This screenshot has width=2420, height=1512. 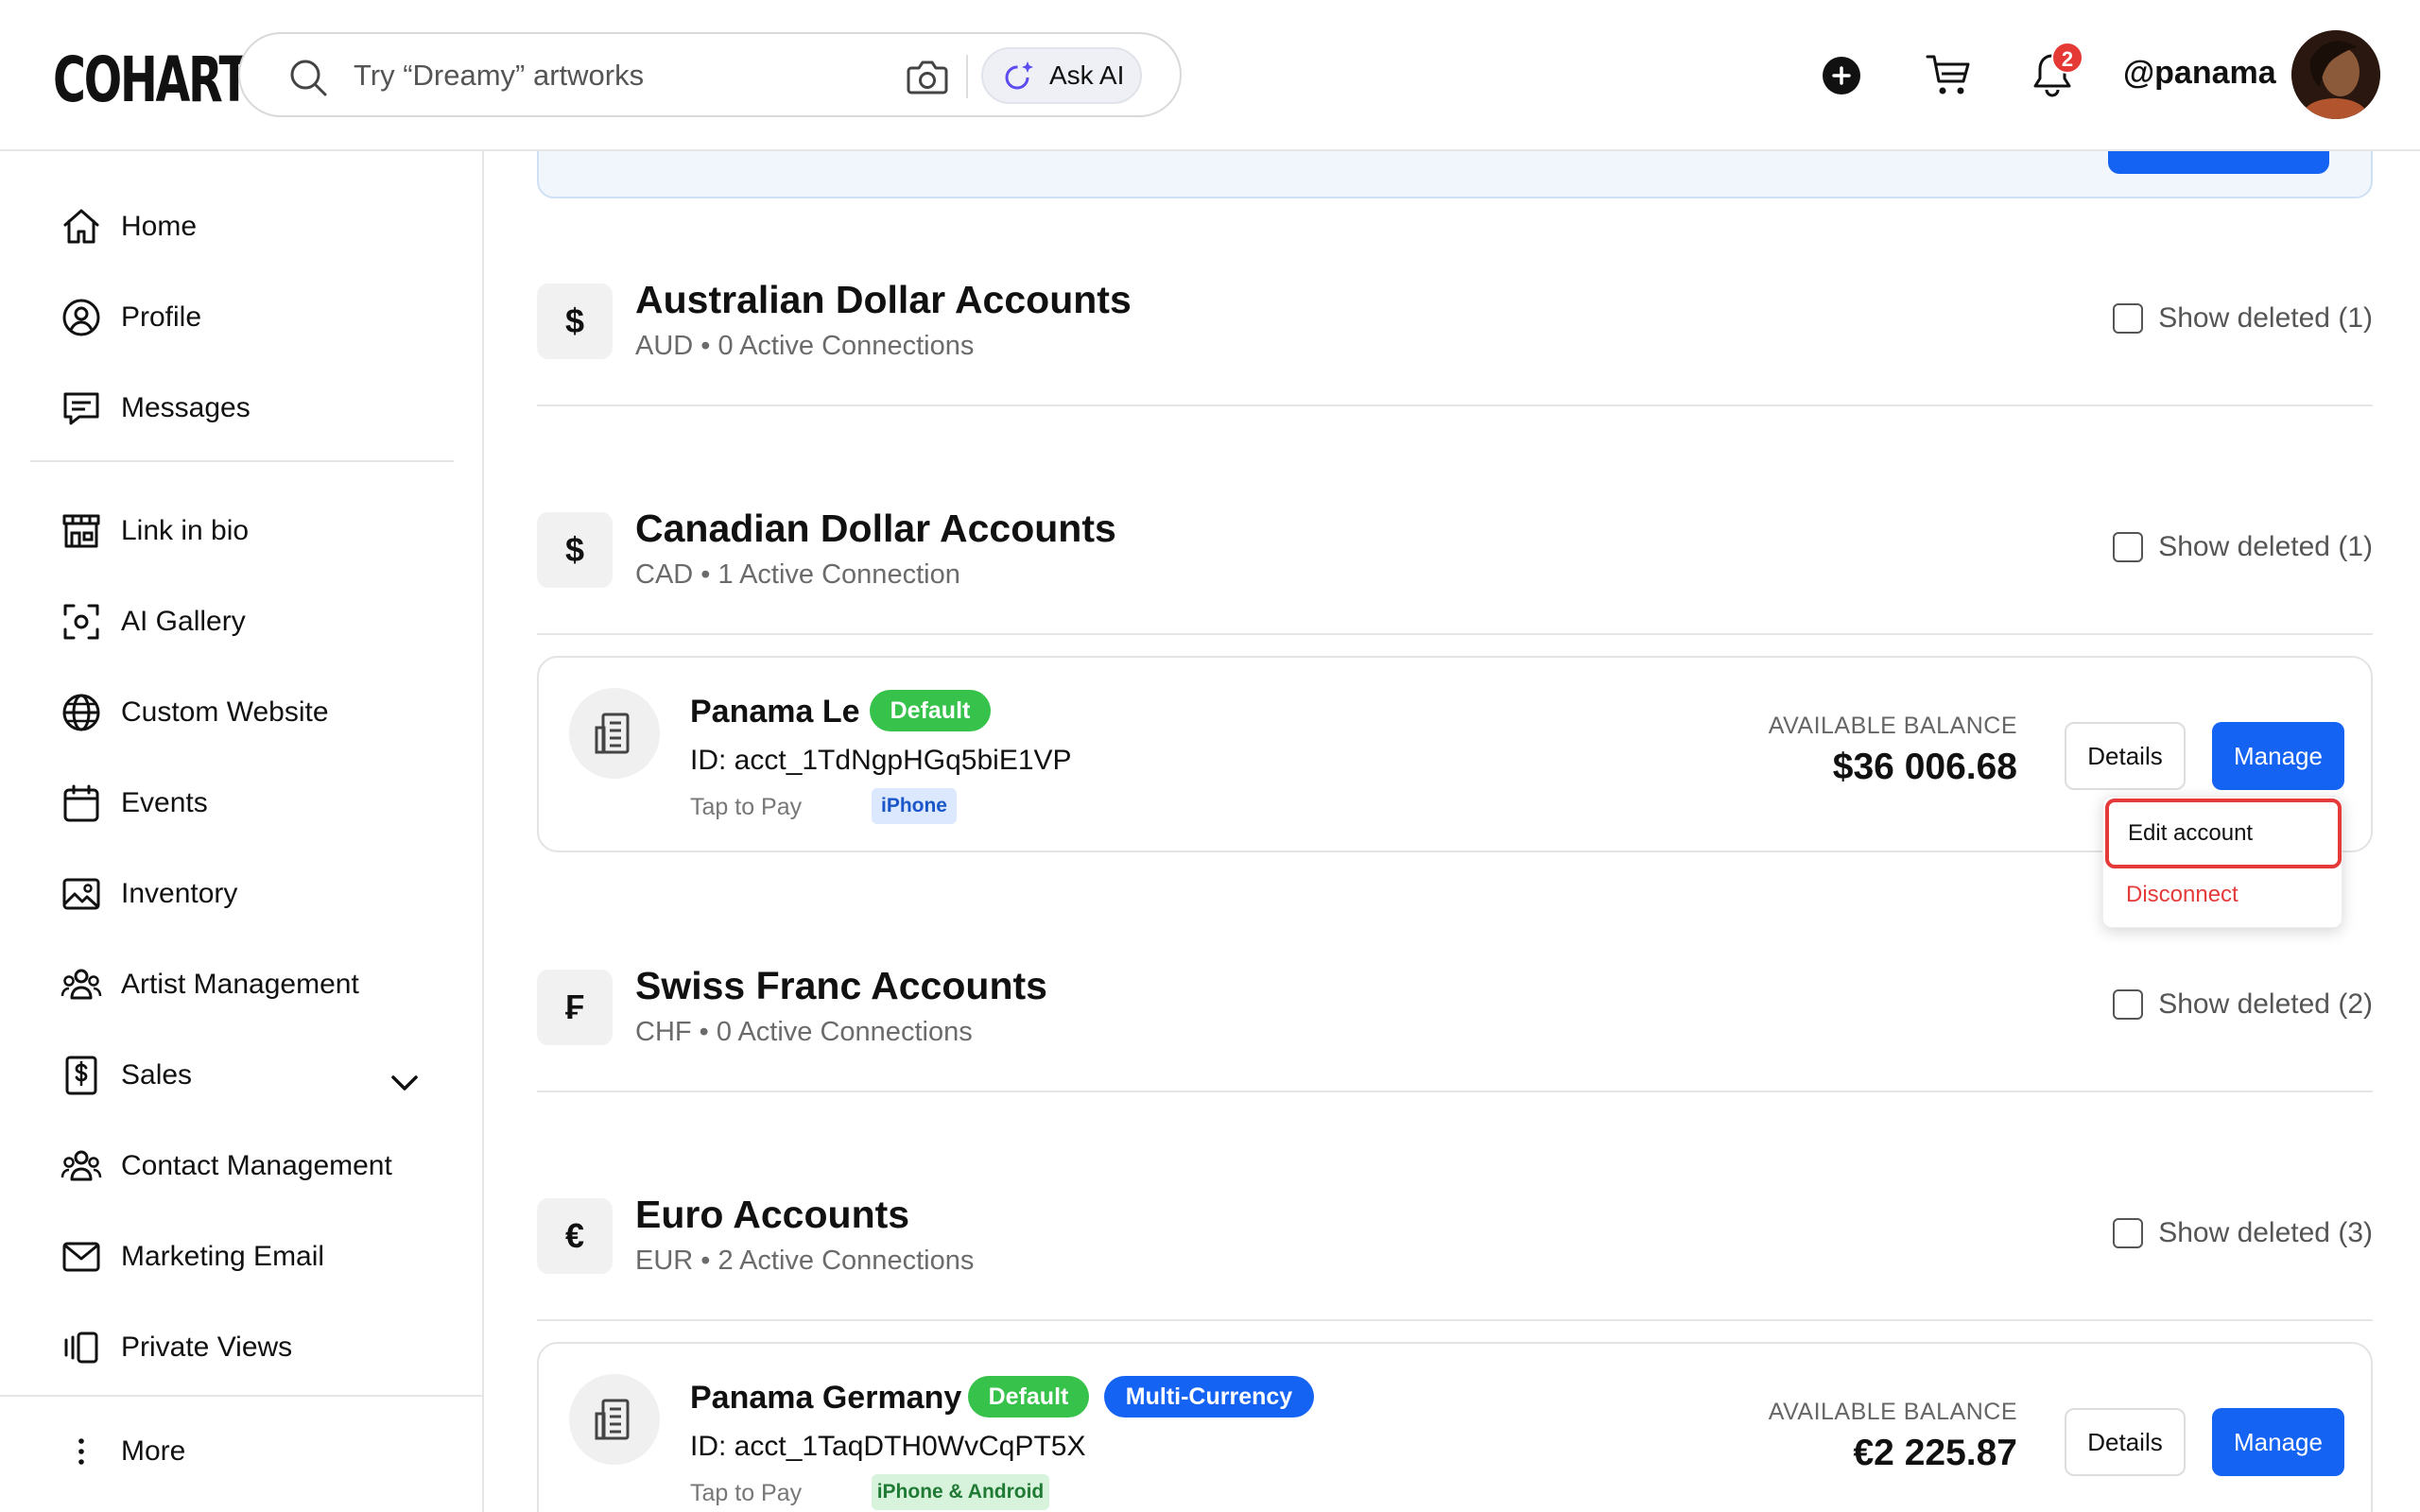 I want to click on section-title: Swiss Franc Accounts, so click(x=841, y=985).